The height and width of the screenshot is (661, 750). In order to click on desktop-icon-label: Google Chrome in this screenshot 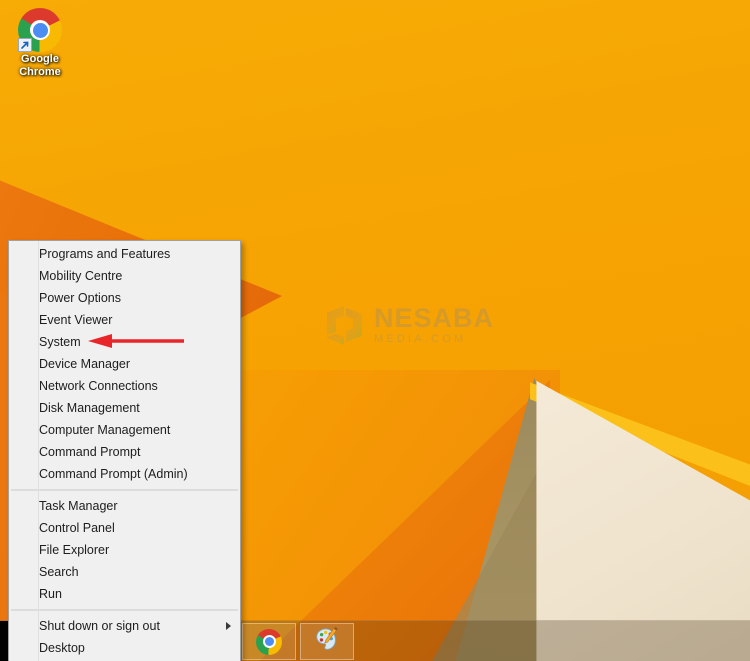, I will do `click(40, 66)`.